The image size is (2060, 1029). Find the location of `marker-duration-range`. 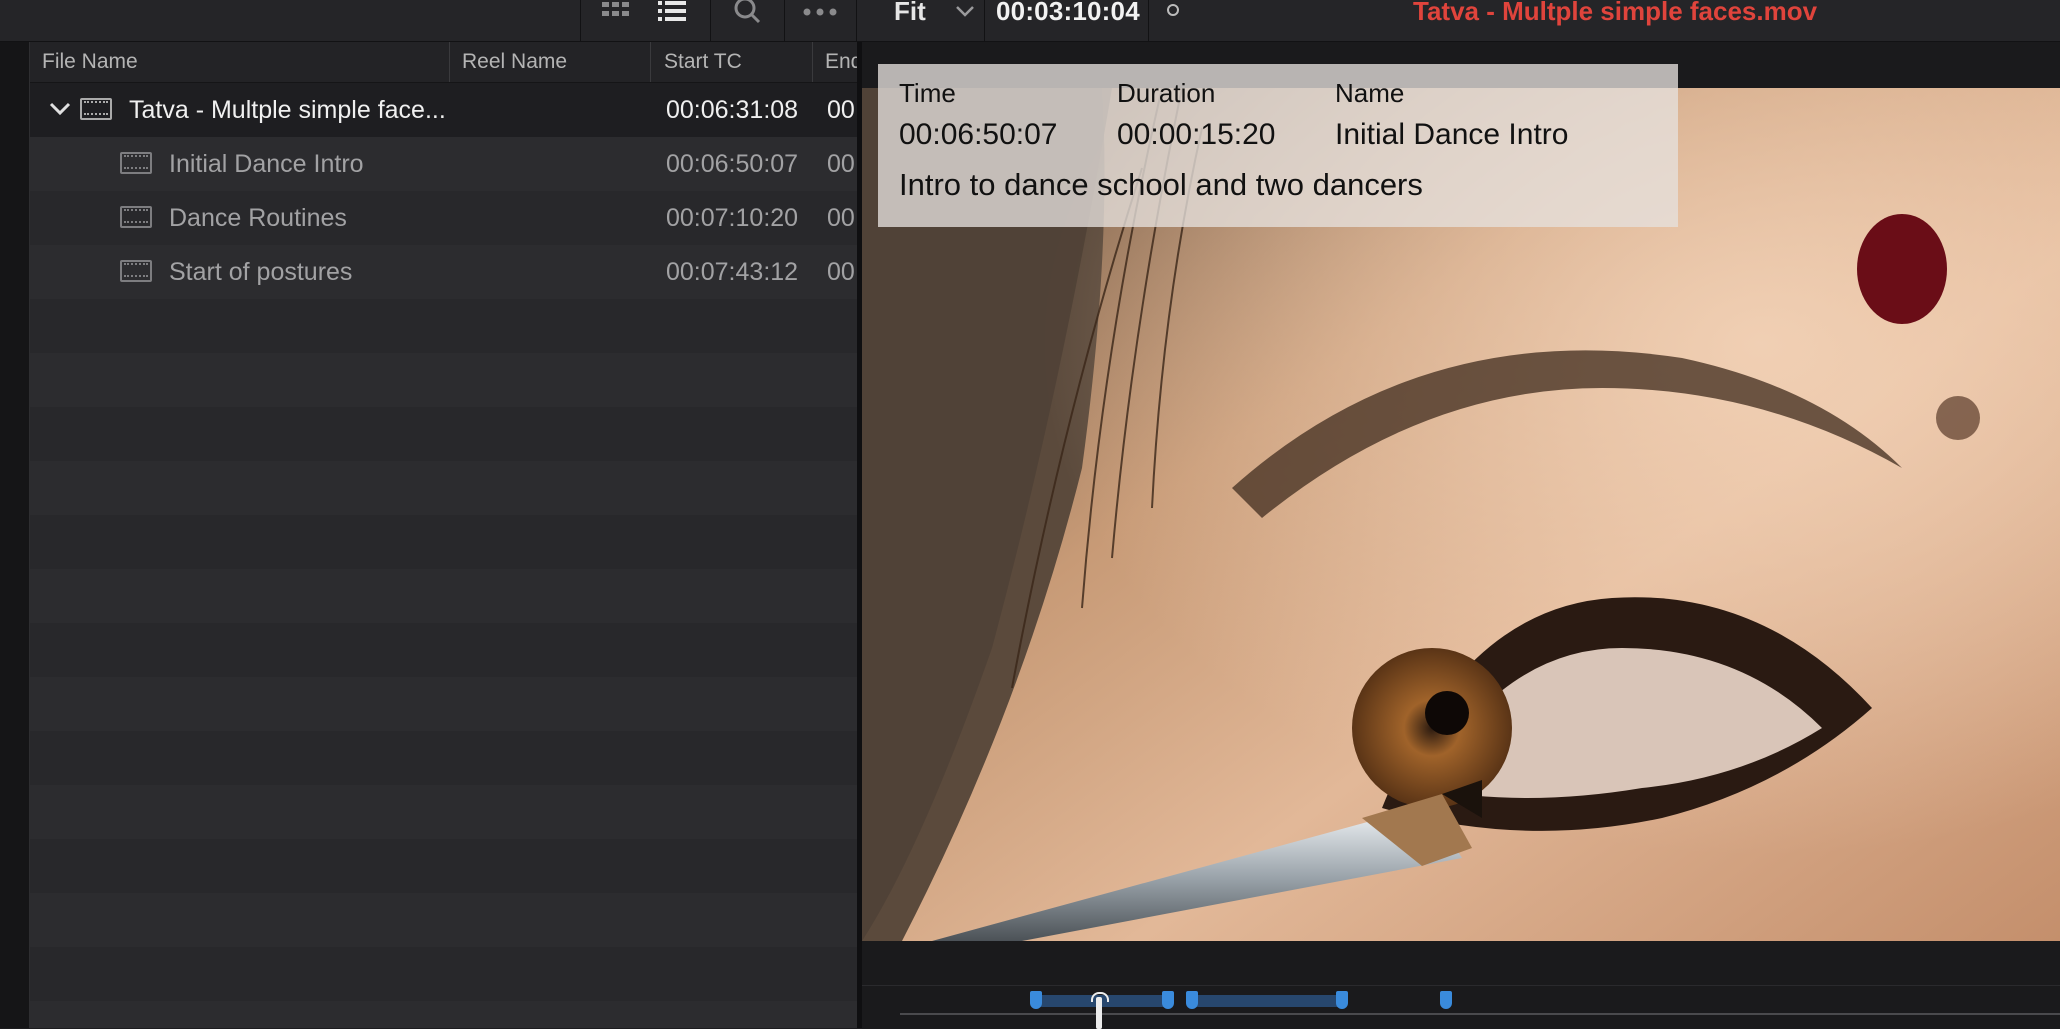

marker-duration-range is located at coordinates (1267, 1001).